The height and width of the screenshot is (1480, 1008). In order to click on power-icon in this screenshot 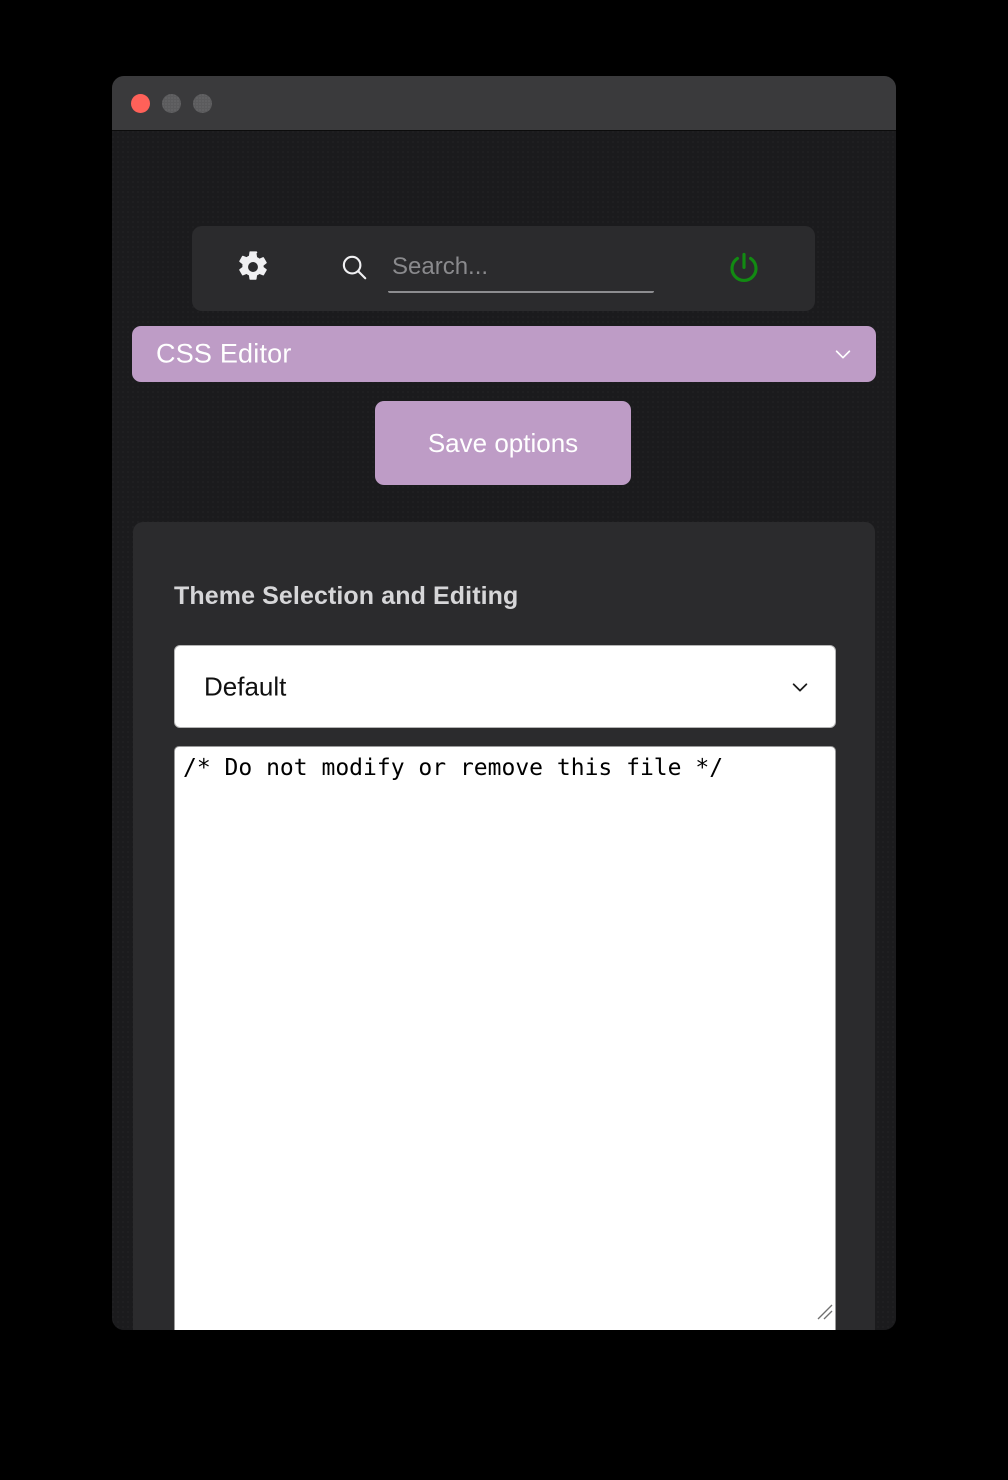, I will do `click(744, 270)`.